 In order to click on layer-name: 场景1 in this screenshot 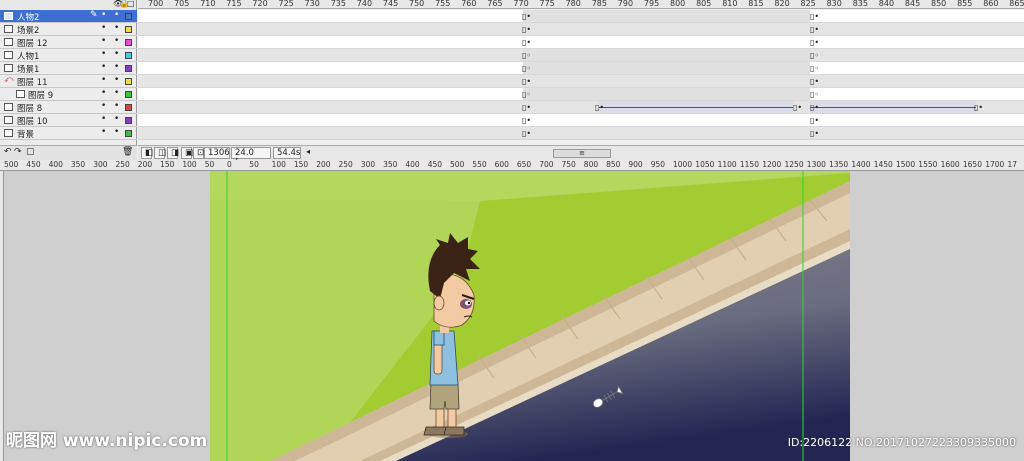, I will do `click(28, 69)`.